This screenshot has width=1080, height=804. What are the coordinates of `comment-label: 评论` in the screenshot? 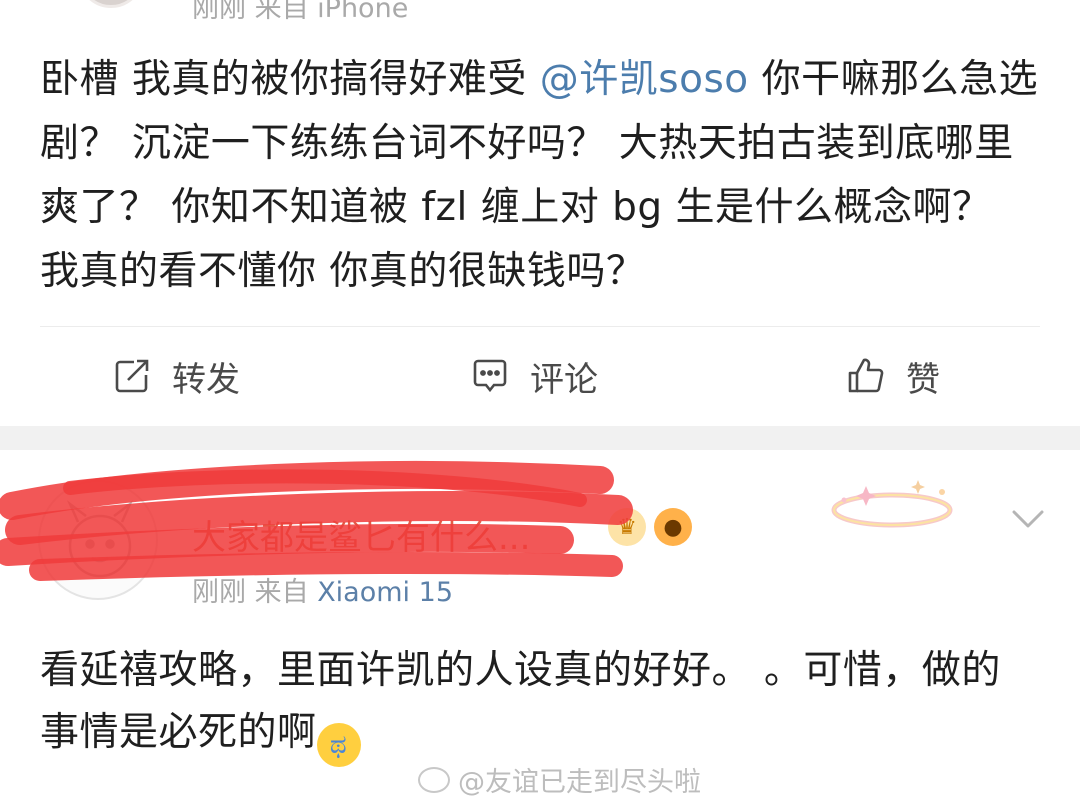 It's located at (564, 379).